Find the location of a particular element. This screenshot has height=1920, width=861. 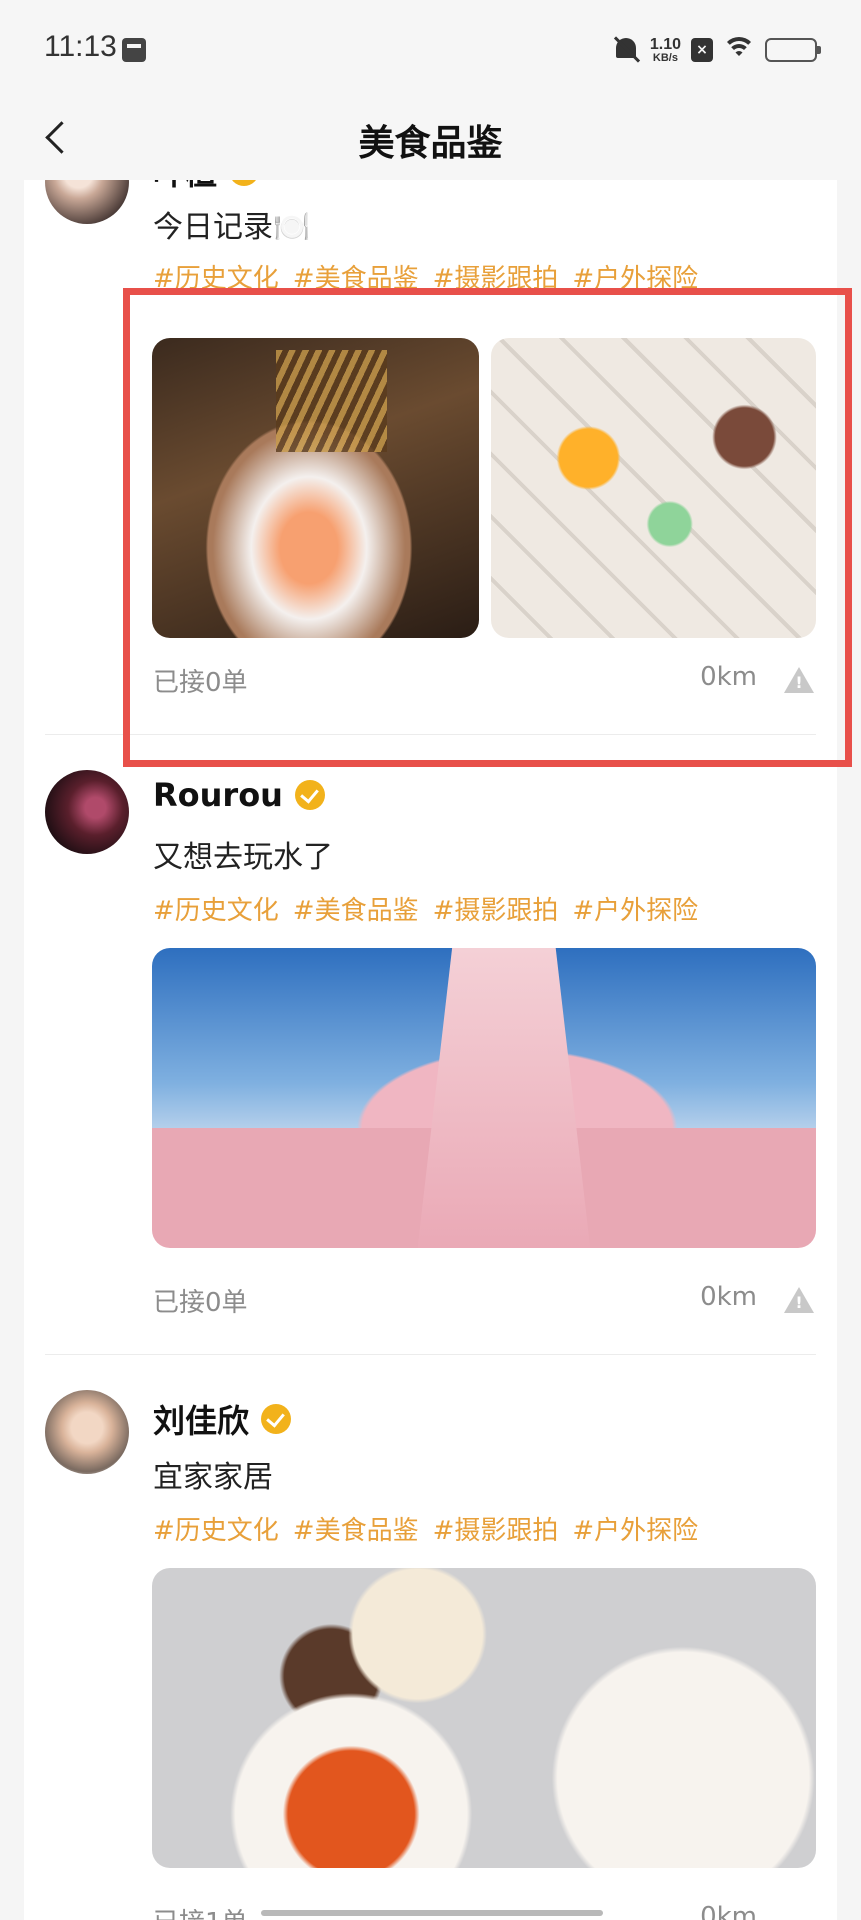

post-image-pink-castle is located at coordinates (484, 1098).